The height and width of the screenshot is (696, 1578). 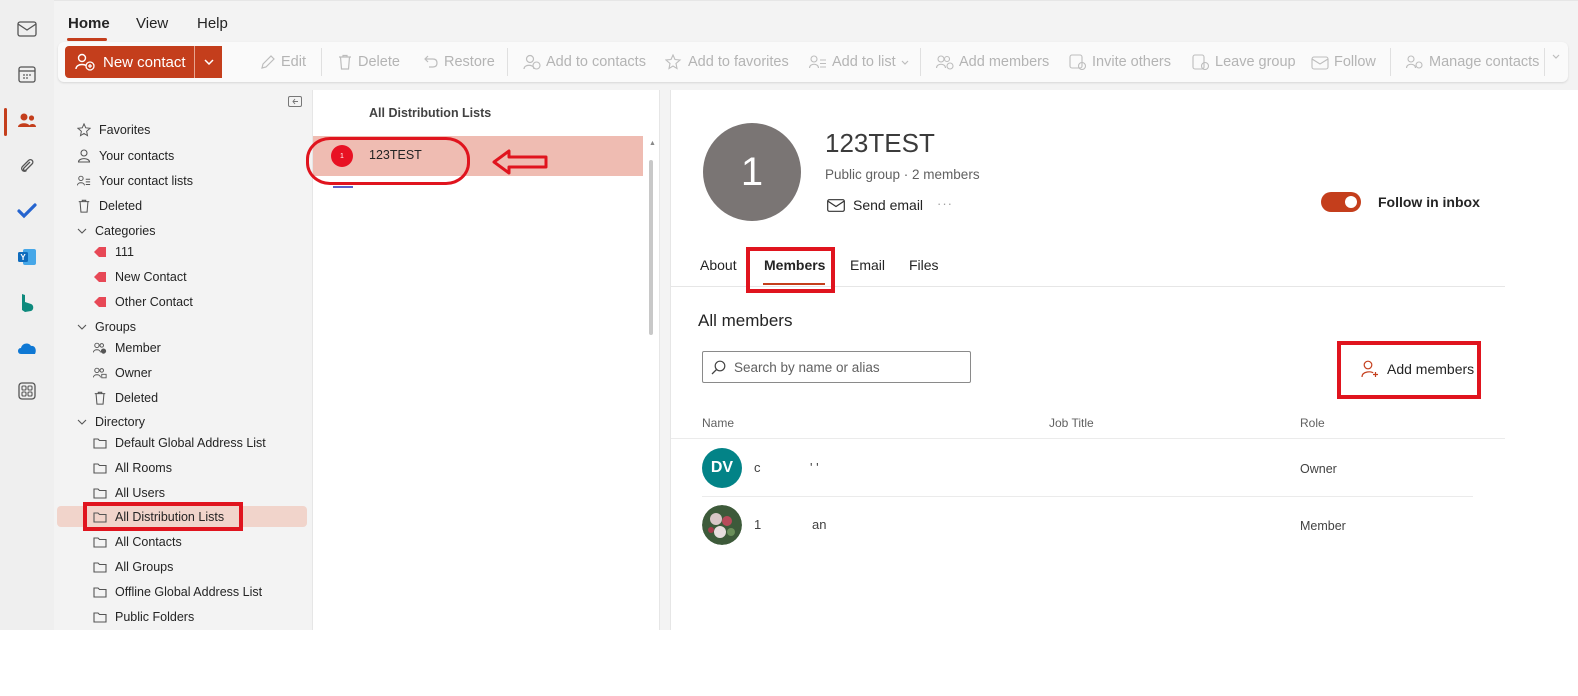 What do you see at coordinates (807, 367) in the screenshot?
I see `search-placeholder: Search by name or alias` at bounding box center [807, 367].